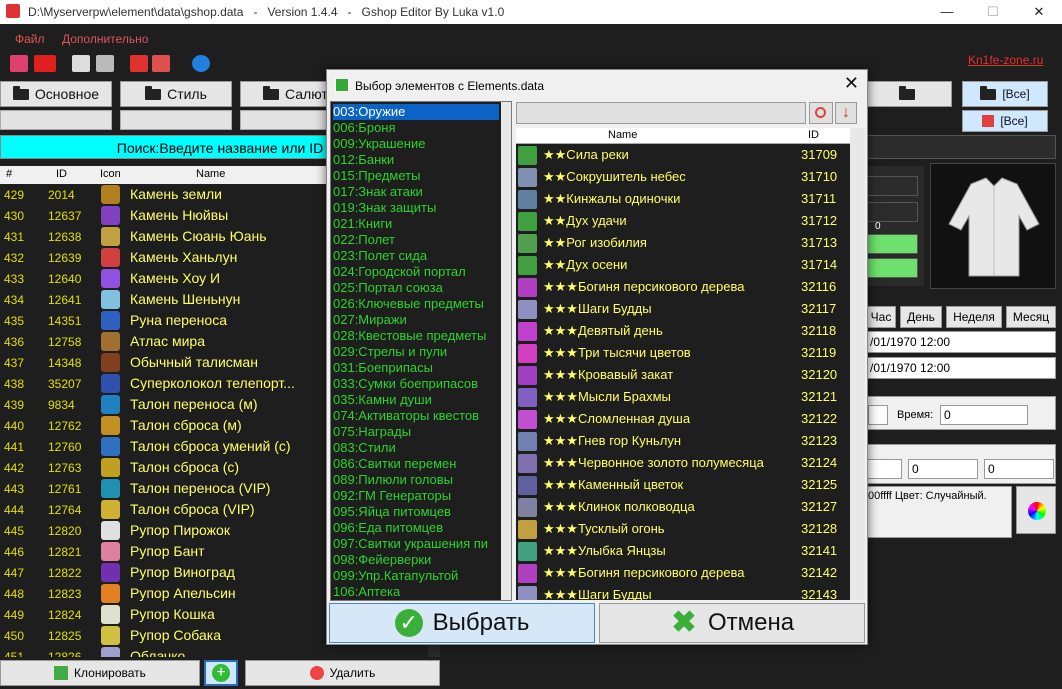 This screenshot has width=1062, height=689. What do you see at coordinates (960, 147) in the screenshot?
I see `right-field` at bounding box center [960, 147].